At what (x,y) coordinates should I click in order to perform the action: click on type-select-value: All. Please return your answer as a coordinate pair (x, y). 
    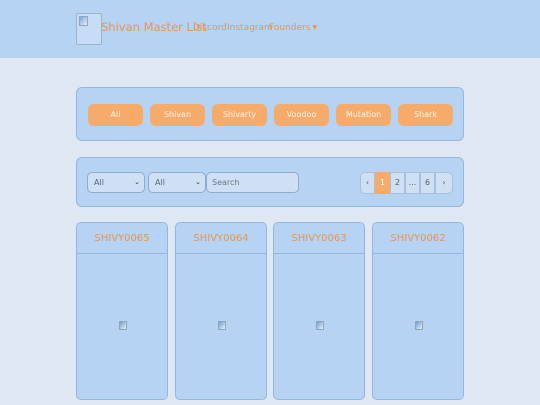
    Looking at the image, I should click on (160, 182).